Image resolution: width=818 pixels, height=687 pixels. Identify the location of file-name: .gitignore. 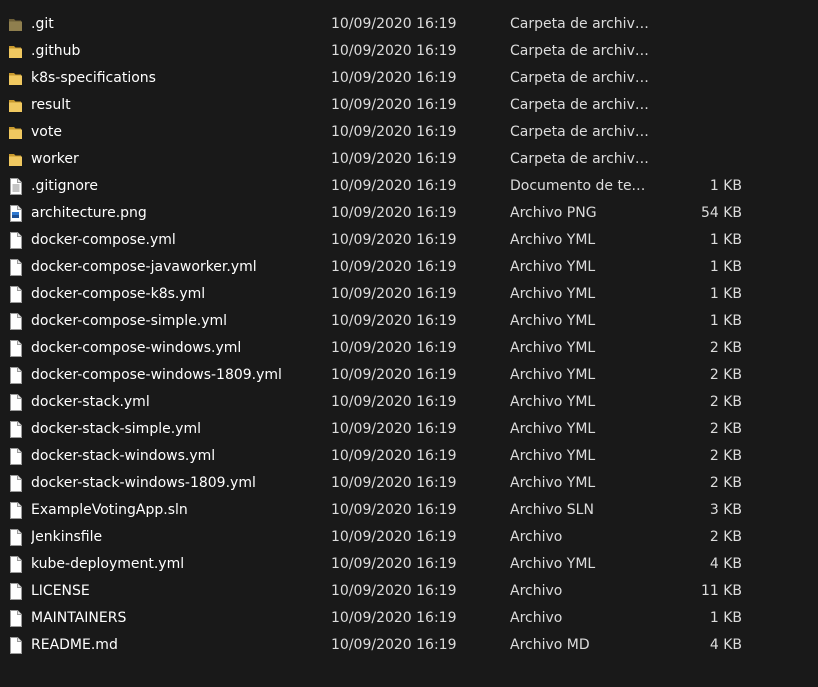
(64, 186).